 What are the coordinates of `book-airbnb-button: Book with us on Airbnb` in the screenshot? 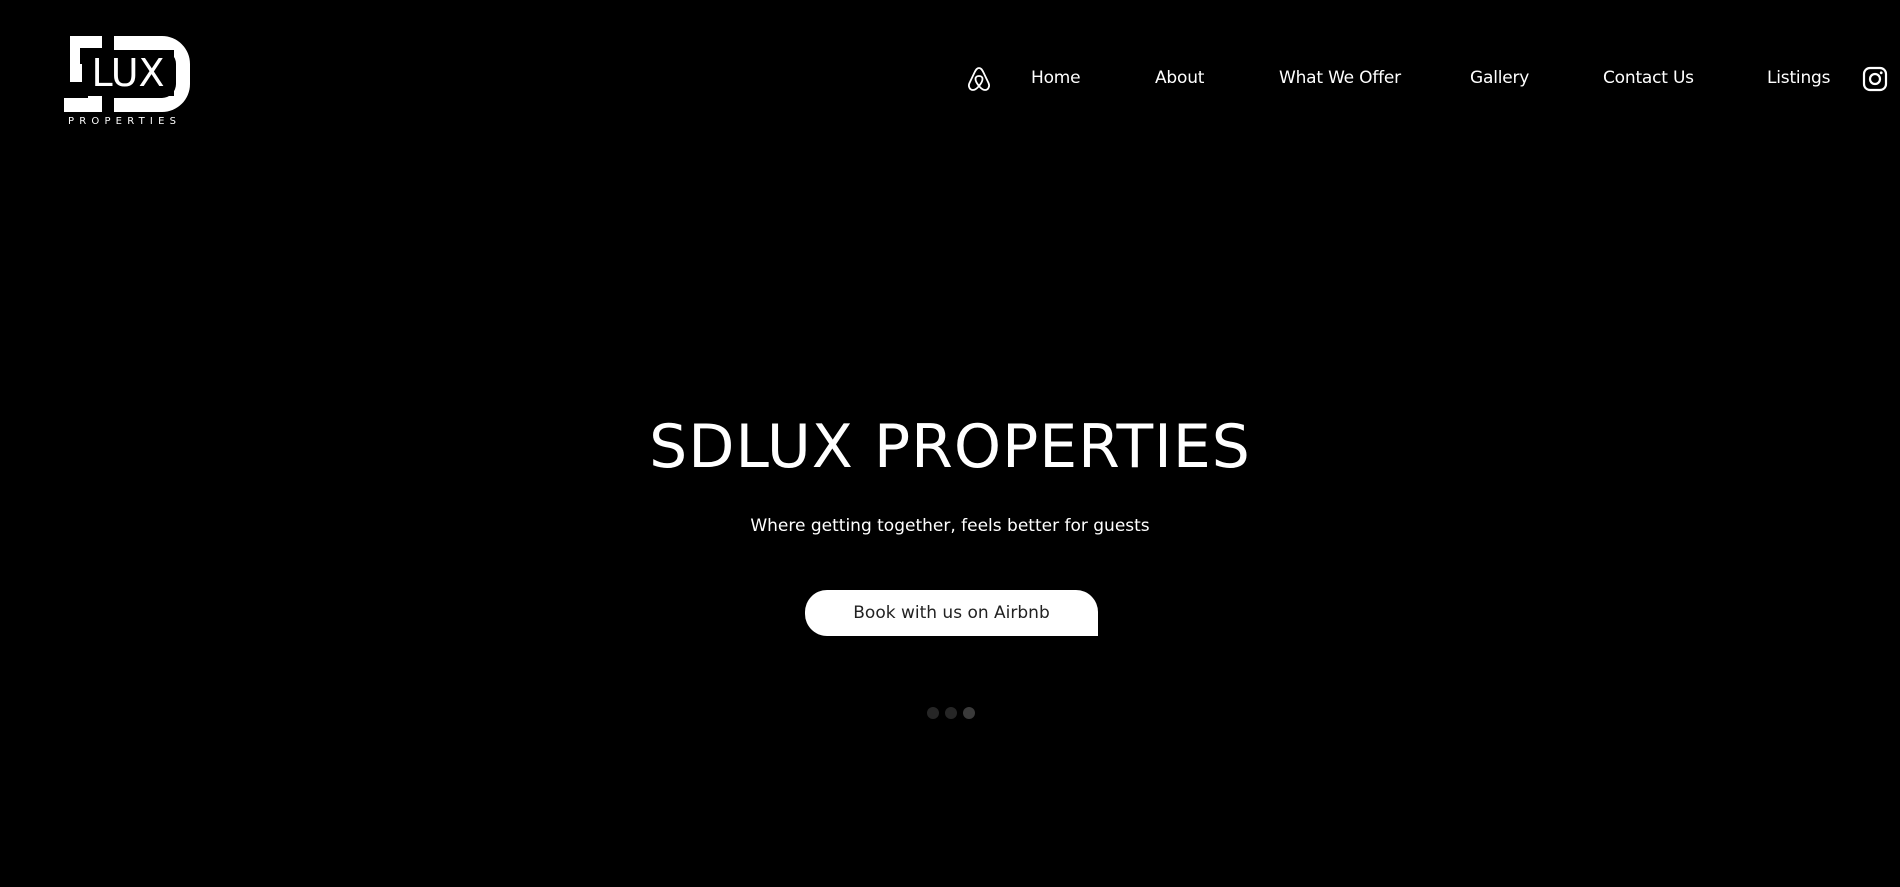 It's located at (951, 613).